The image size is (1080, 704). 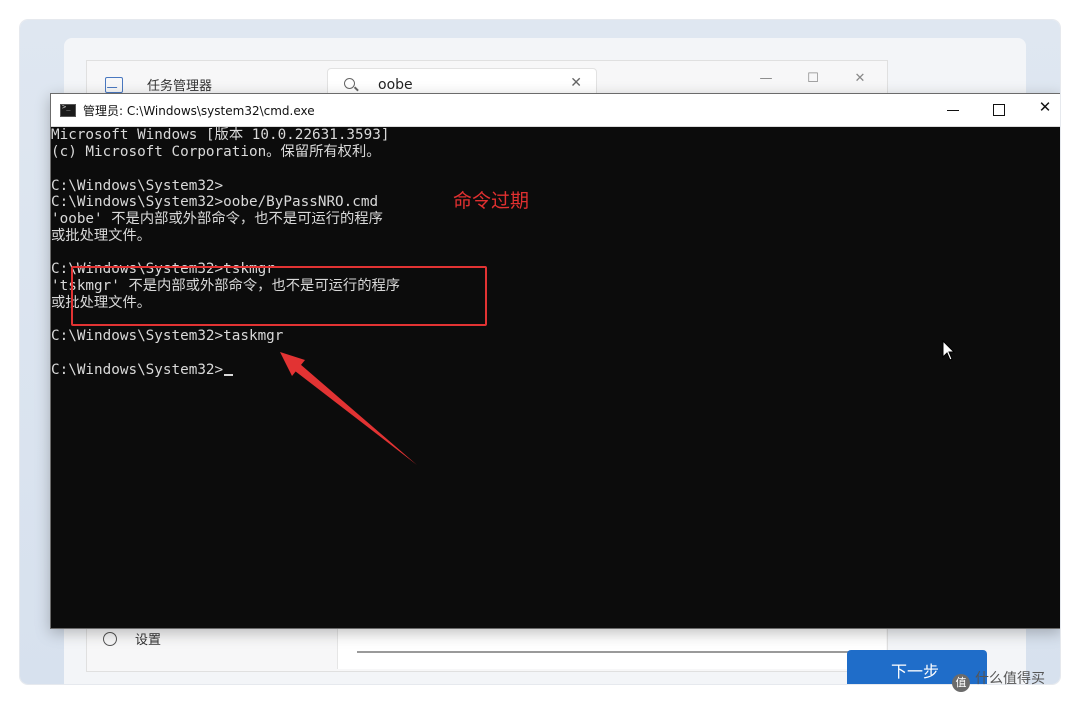 What do you see at coordinates (607, 652) in the screenshot?
I see `horizontal-scrollbar` at bounding box center [607, 652].